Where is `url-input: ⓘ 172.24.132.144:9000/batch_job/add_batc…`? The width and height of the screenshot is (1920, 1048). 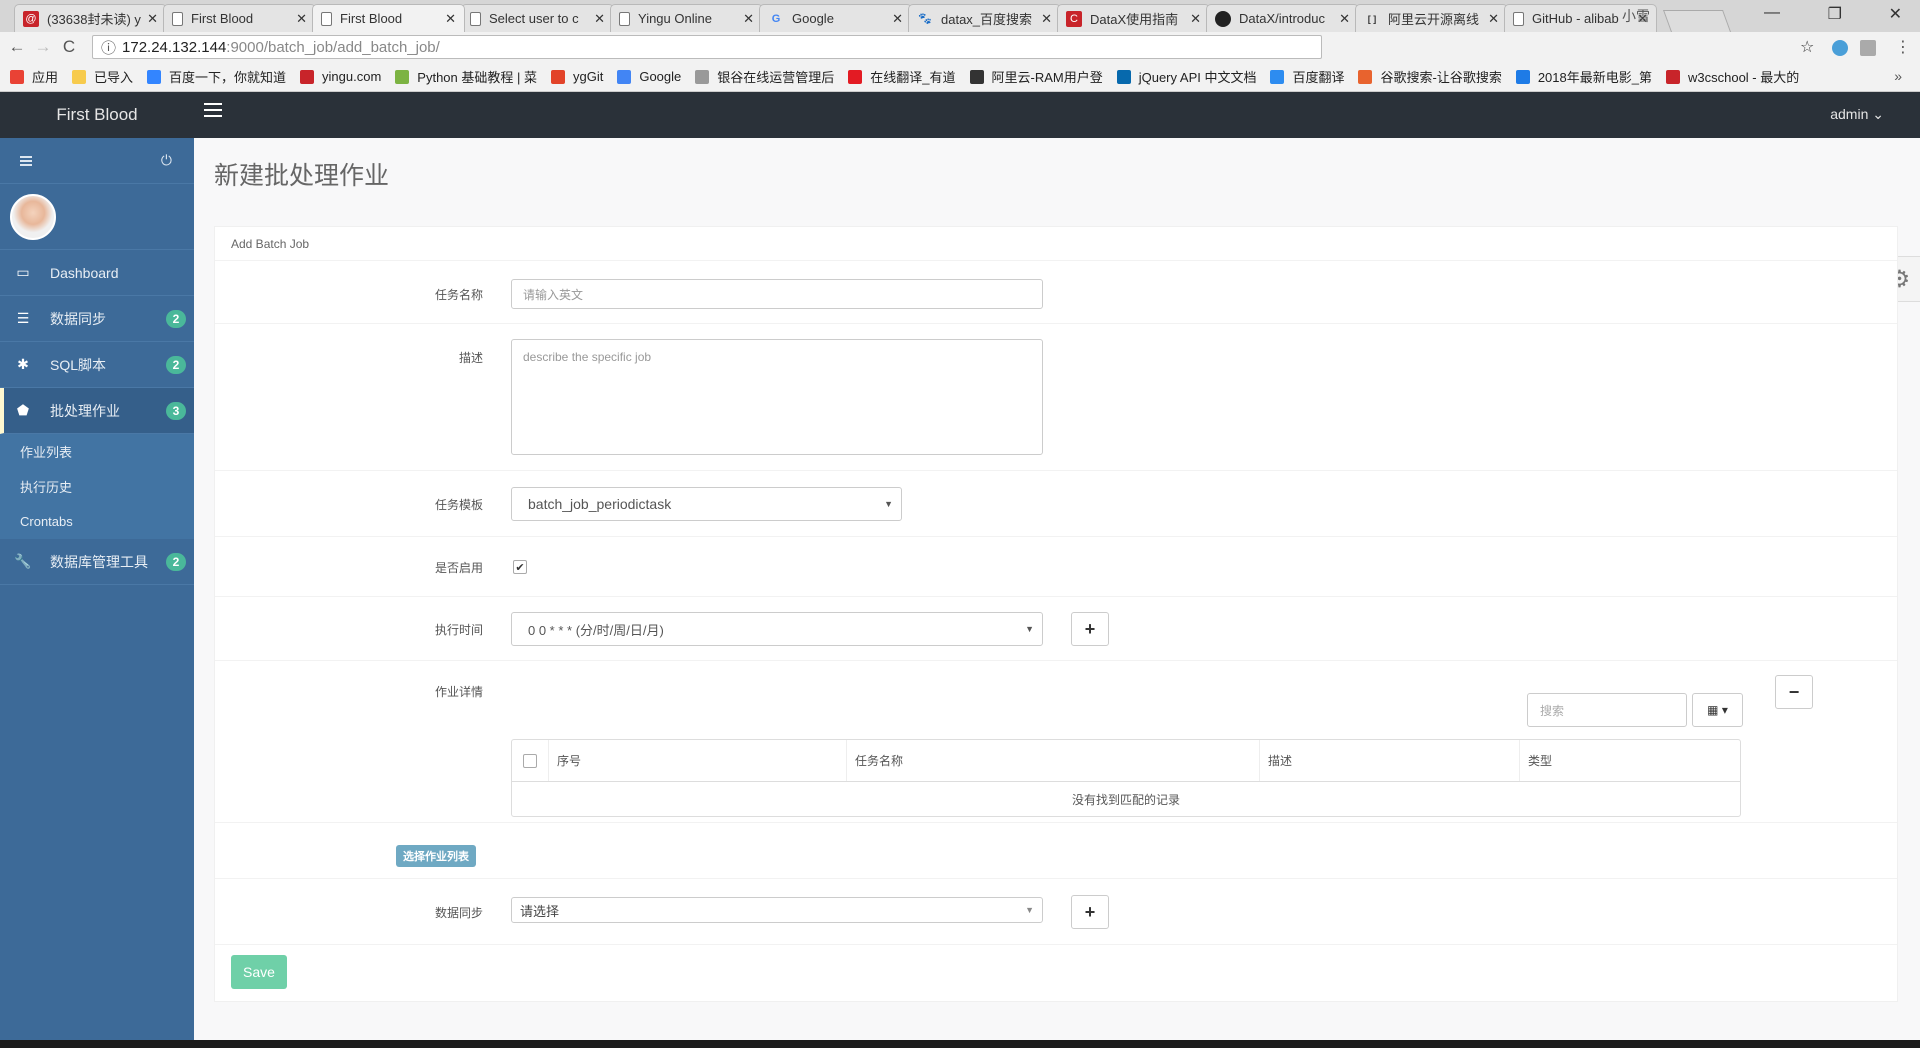 url-input: ⓘ 172.24.132.144:9000/batch_job/add_batc… is located at coordinates (707, 47).